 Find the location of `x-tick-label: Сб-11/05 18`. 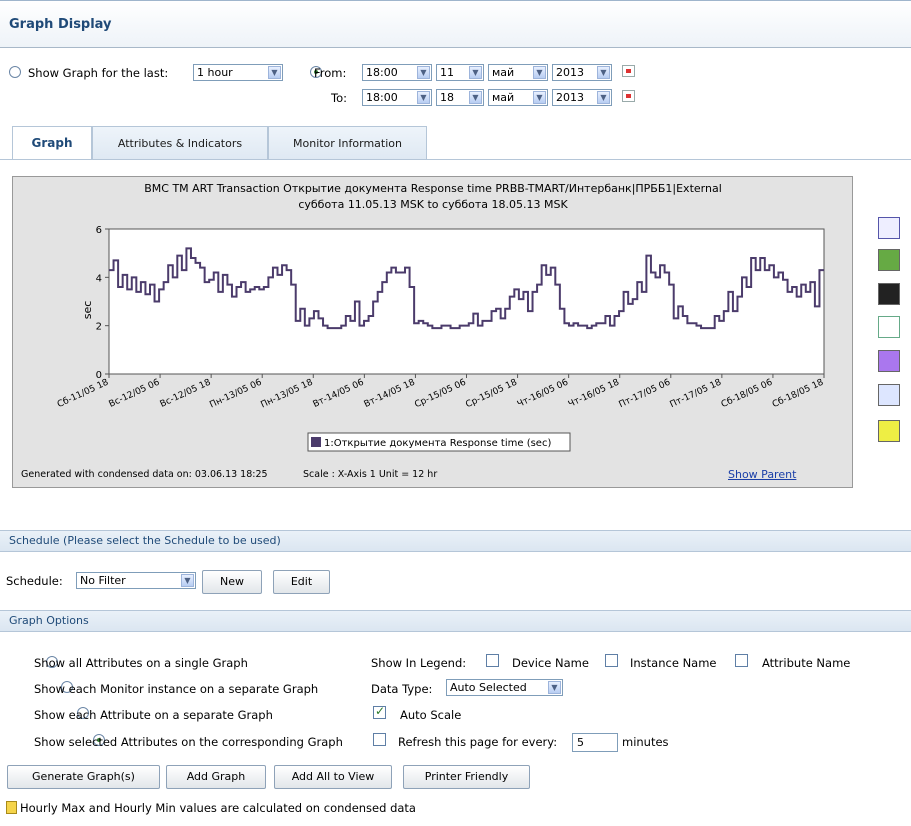

x-tick-label: Сб-11/05 18 is located at coordinates (83, 394).